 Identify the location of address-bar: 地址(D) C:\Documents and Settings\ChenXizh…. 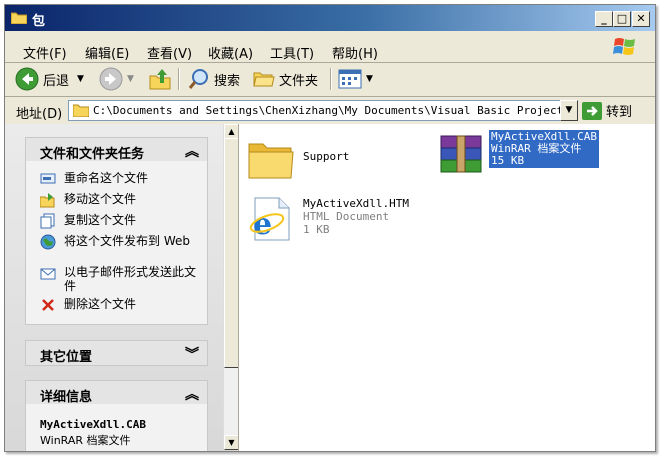
(330, 111).